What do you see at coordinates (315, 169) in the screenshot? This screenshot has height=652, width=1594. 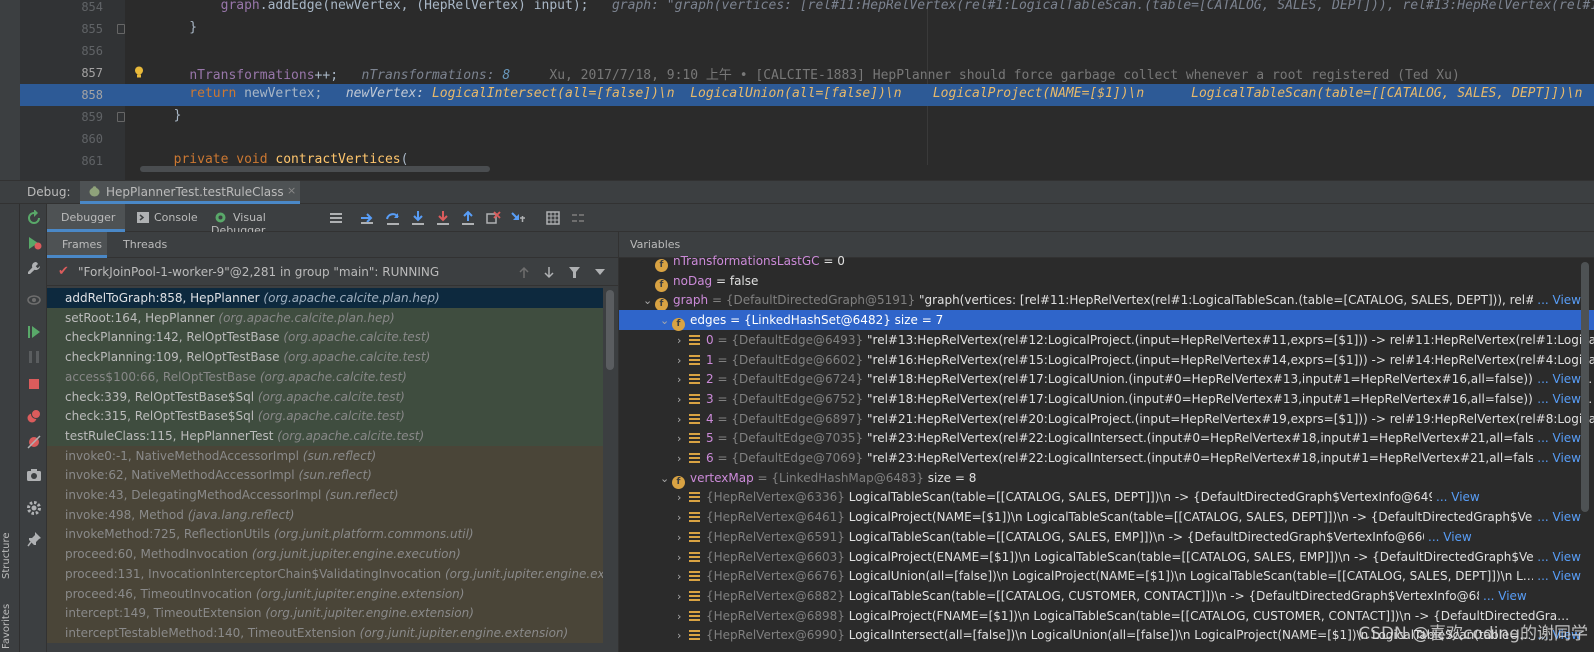 I see `editor-horizontal-scrollbar` at bounding box center [315, 169].